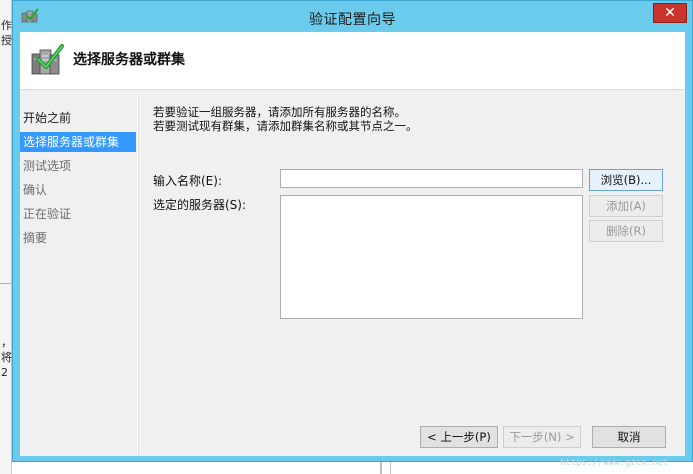  What do you see at coordinates (352, 20) in the screenshot?
I see `window-title: 验证配置向导` at bounding box center [352, 20].